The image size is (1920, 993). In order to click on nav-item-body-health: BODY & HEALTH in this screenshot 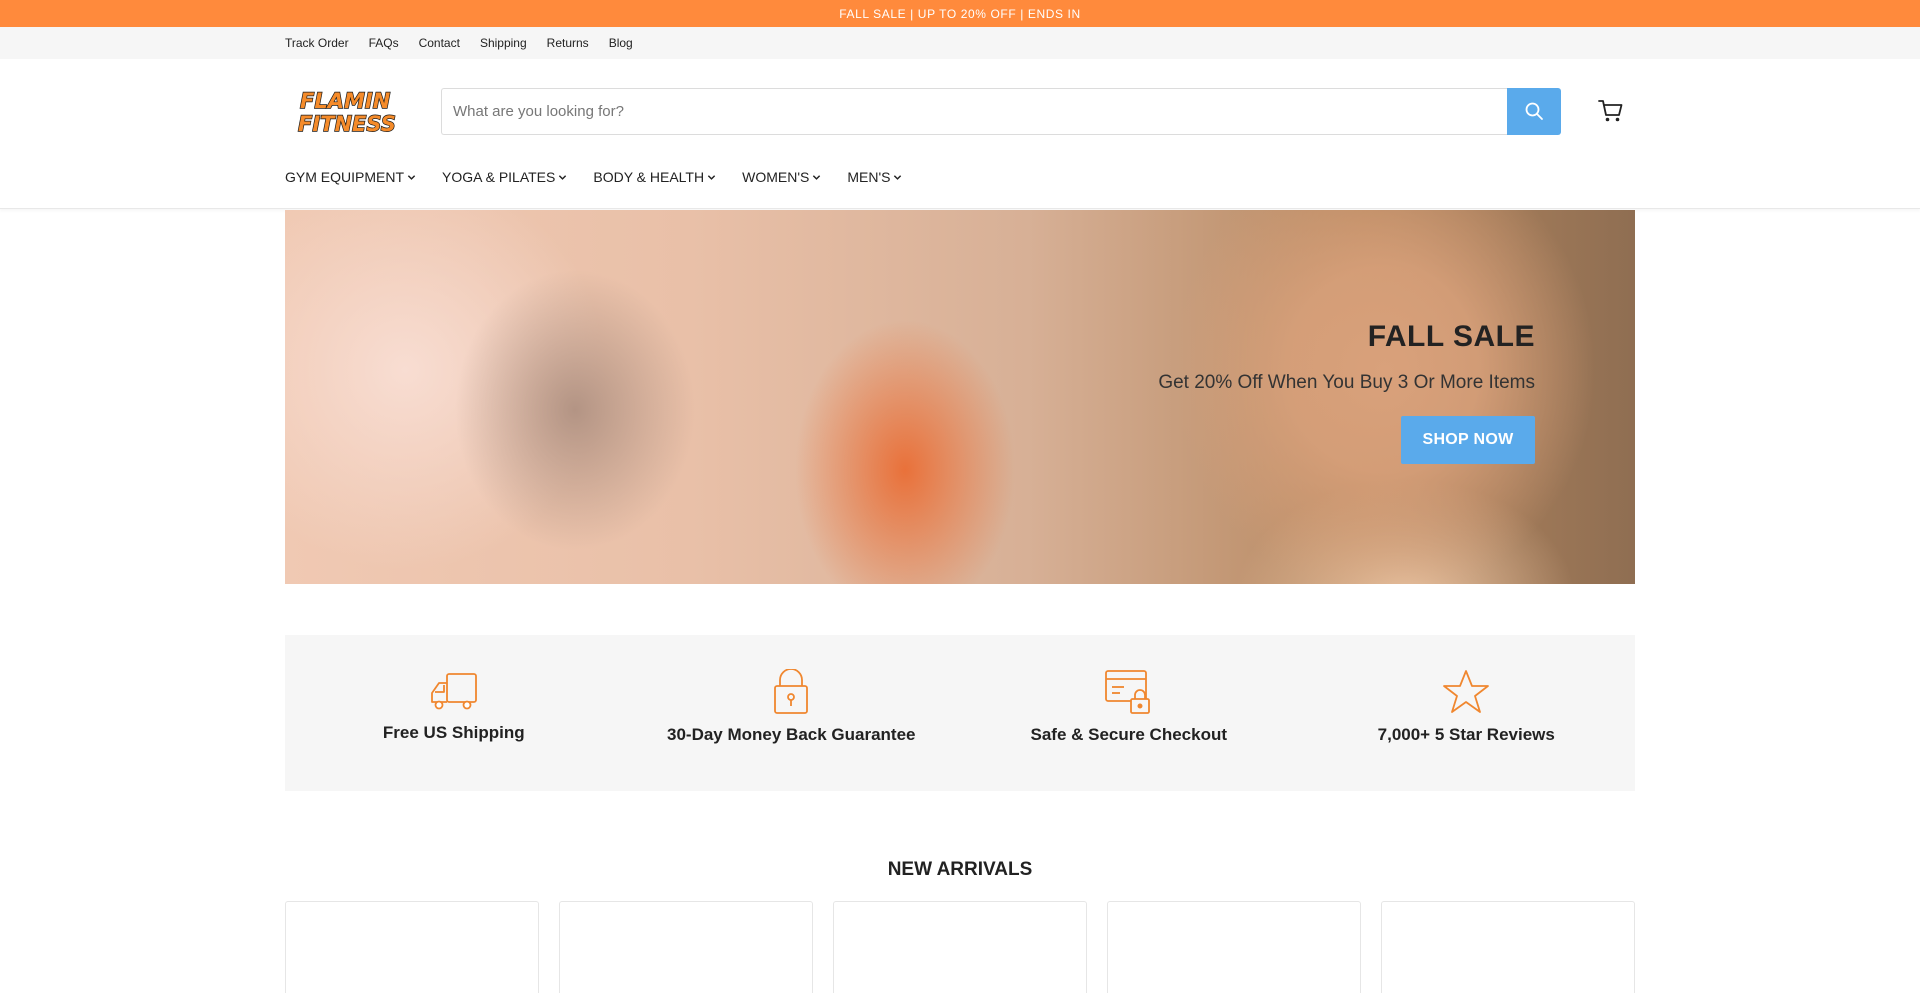, I will do `click(654, 177)`.